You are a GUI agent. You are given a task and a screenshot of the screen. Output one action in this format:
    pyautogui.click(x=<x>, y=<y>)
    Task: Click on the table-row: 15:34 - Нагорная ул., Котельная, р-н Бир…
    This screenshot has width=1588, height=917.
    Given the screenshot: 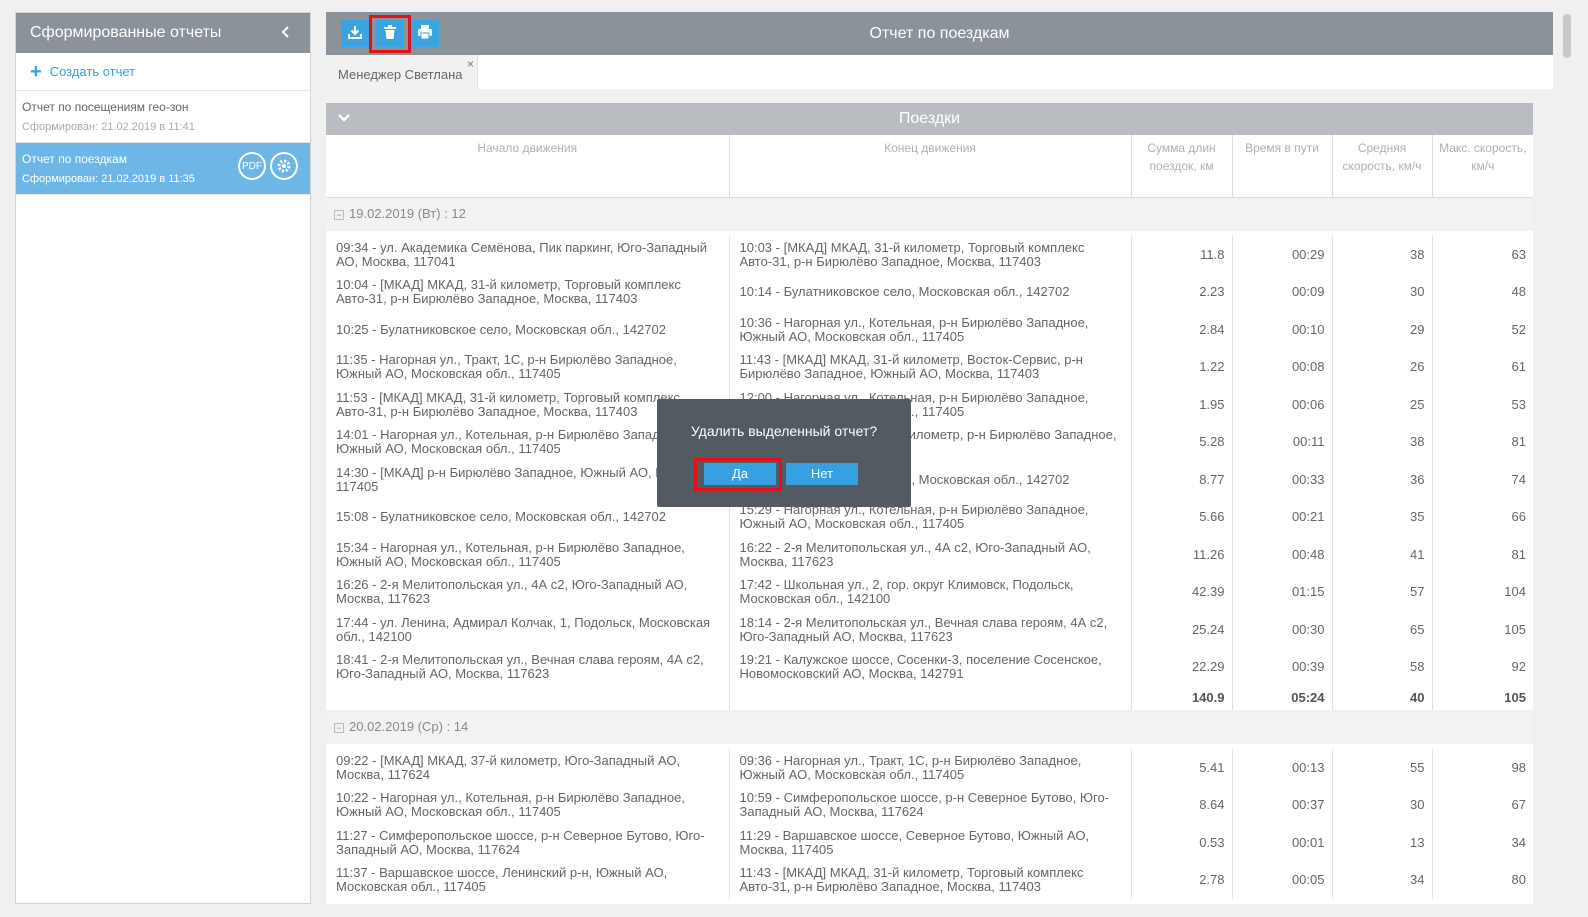 What is the action you would take?
    pyautogui.click(x=929, y=555)
    